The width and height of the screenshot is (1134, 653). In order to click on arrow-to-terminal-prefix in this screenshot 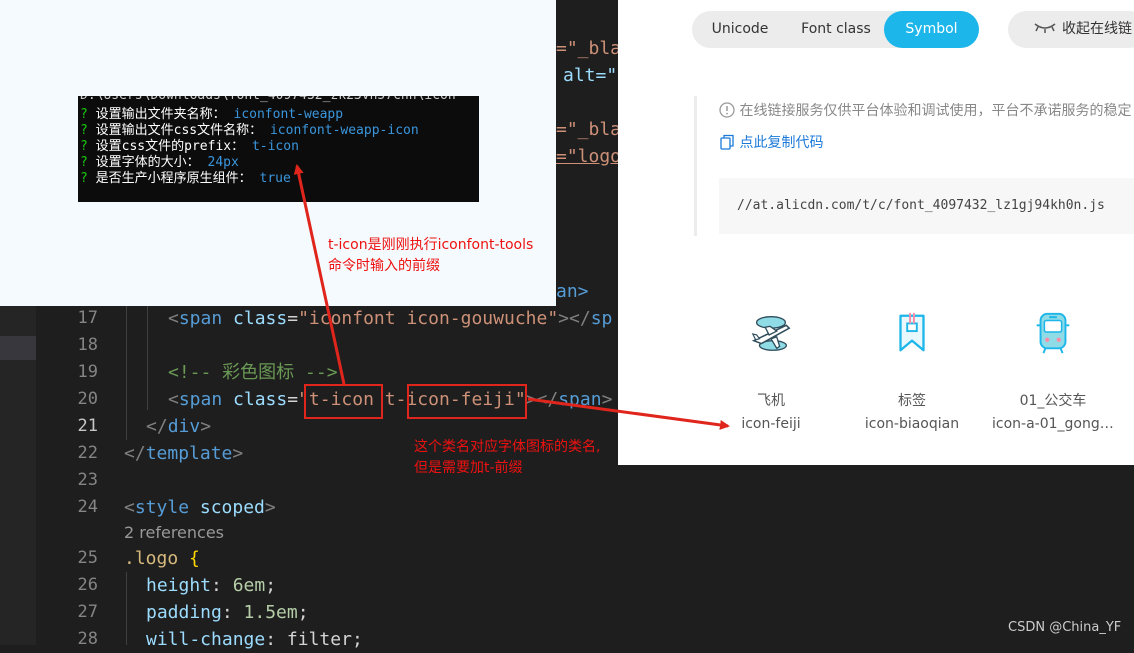, I will do `click(319, 274)`.